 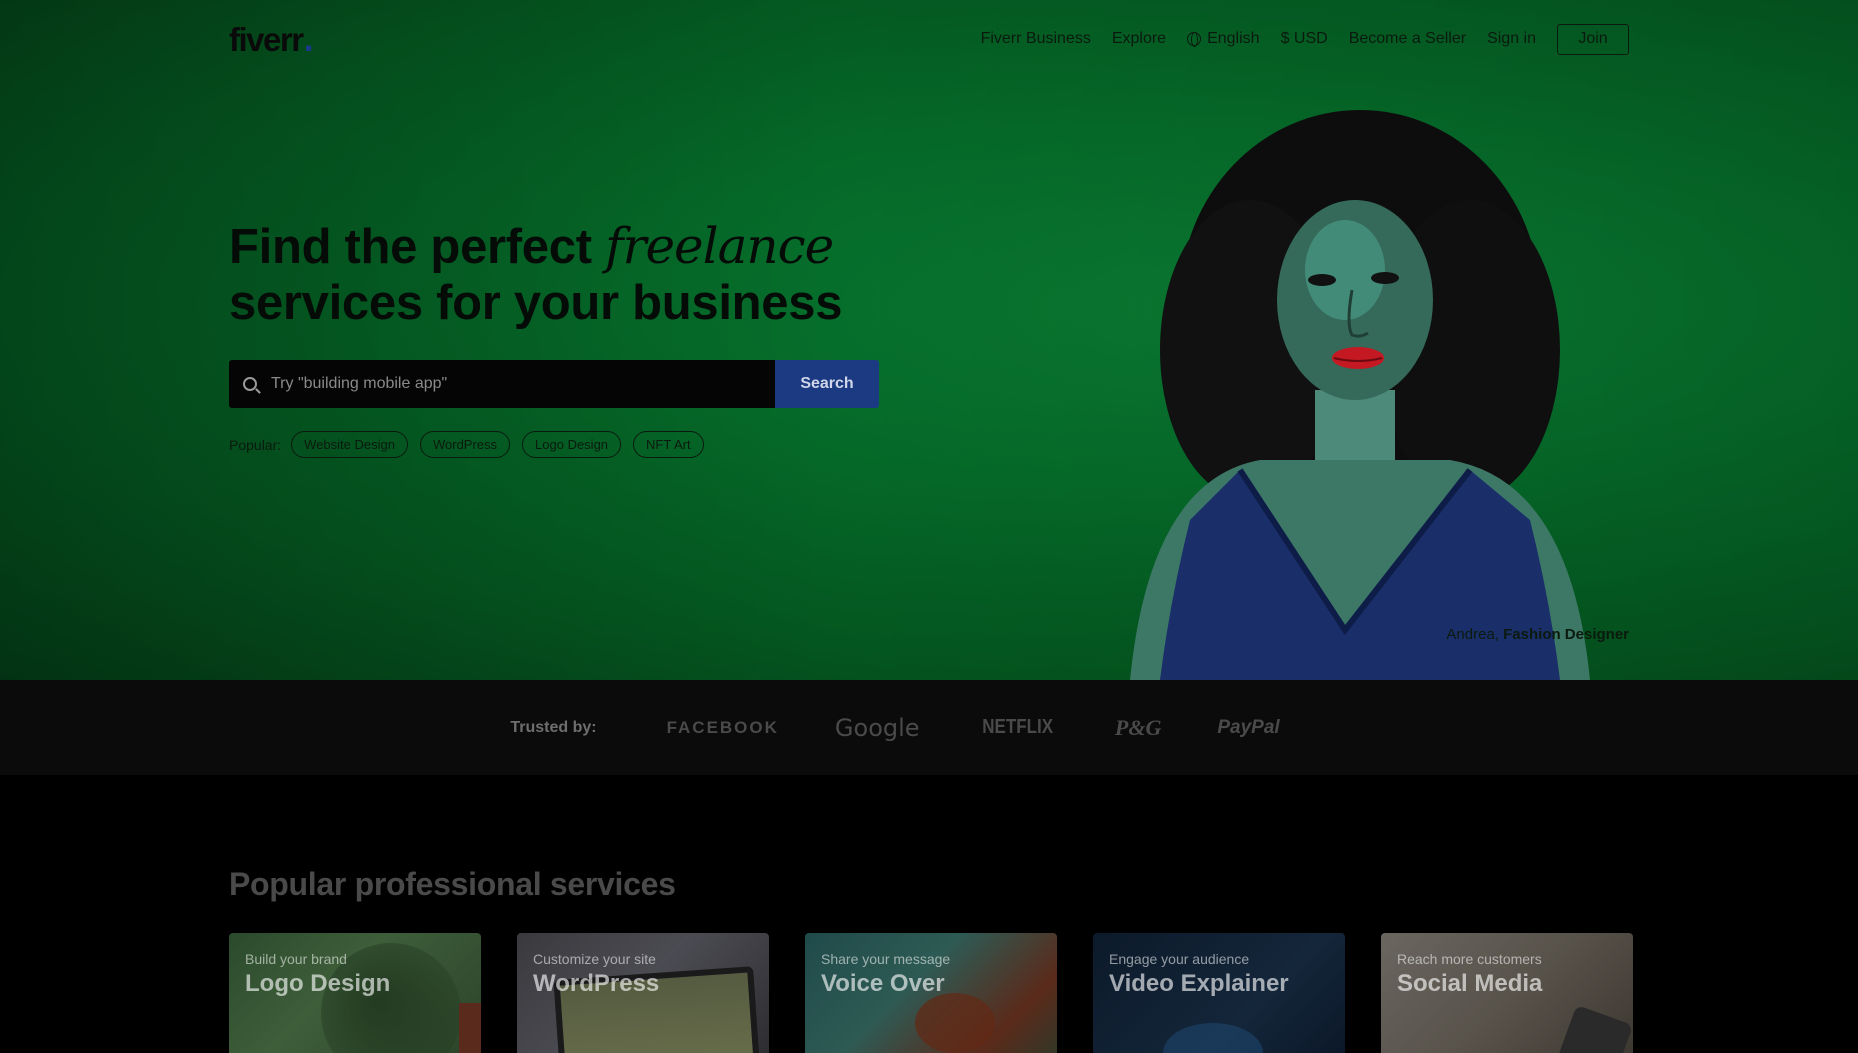 What do you see at coordinates (536, 303) in the screenshot?
I see `headline-part2: services for your business` at bounding box center [536, 303].